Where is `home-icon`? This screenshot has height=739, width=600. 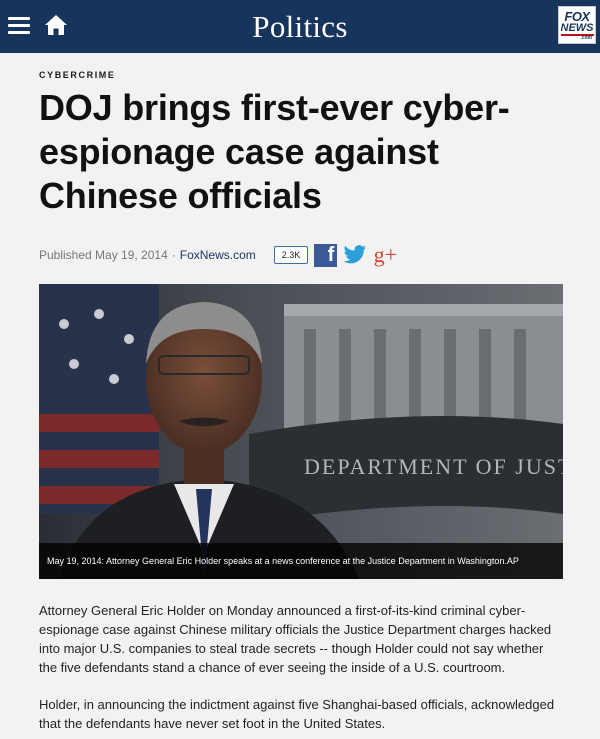 home-icon is located at coordinates (56, 25).